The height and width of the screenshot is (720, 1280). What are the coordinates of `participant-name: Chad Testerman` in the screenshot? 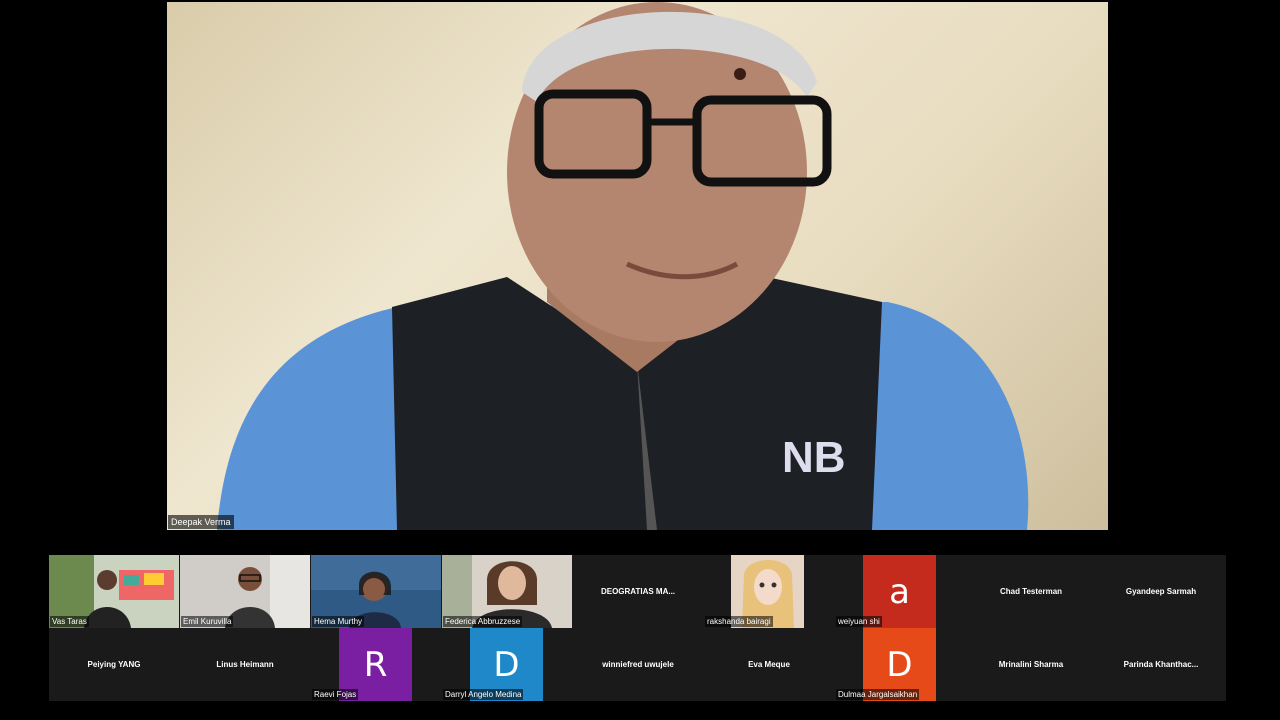 It's located at (1031, 591).